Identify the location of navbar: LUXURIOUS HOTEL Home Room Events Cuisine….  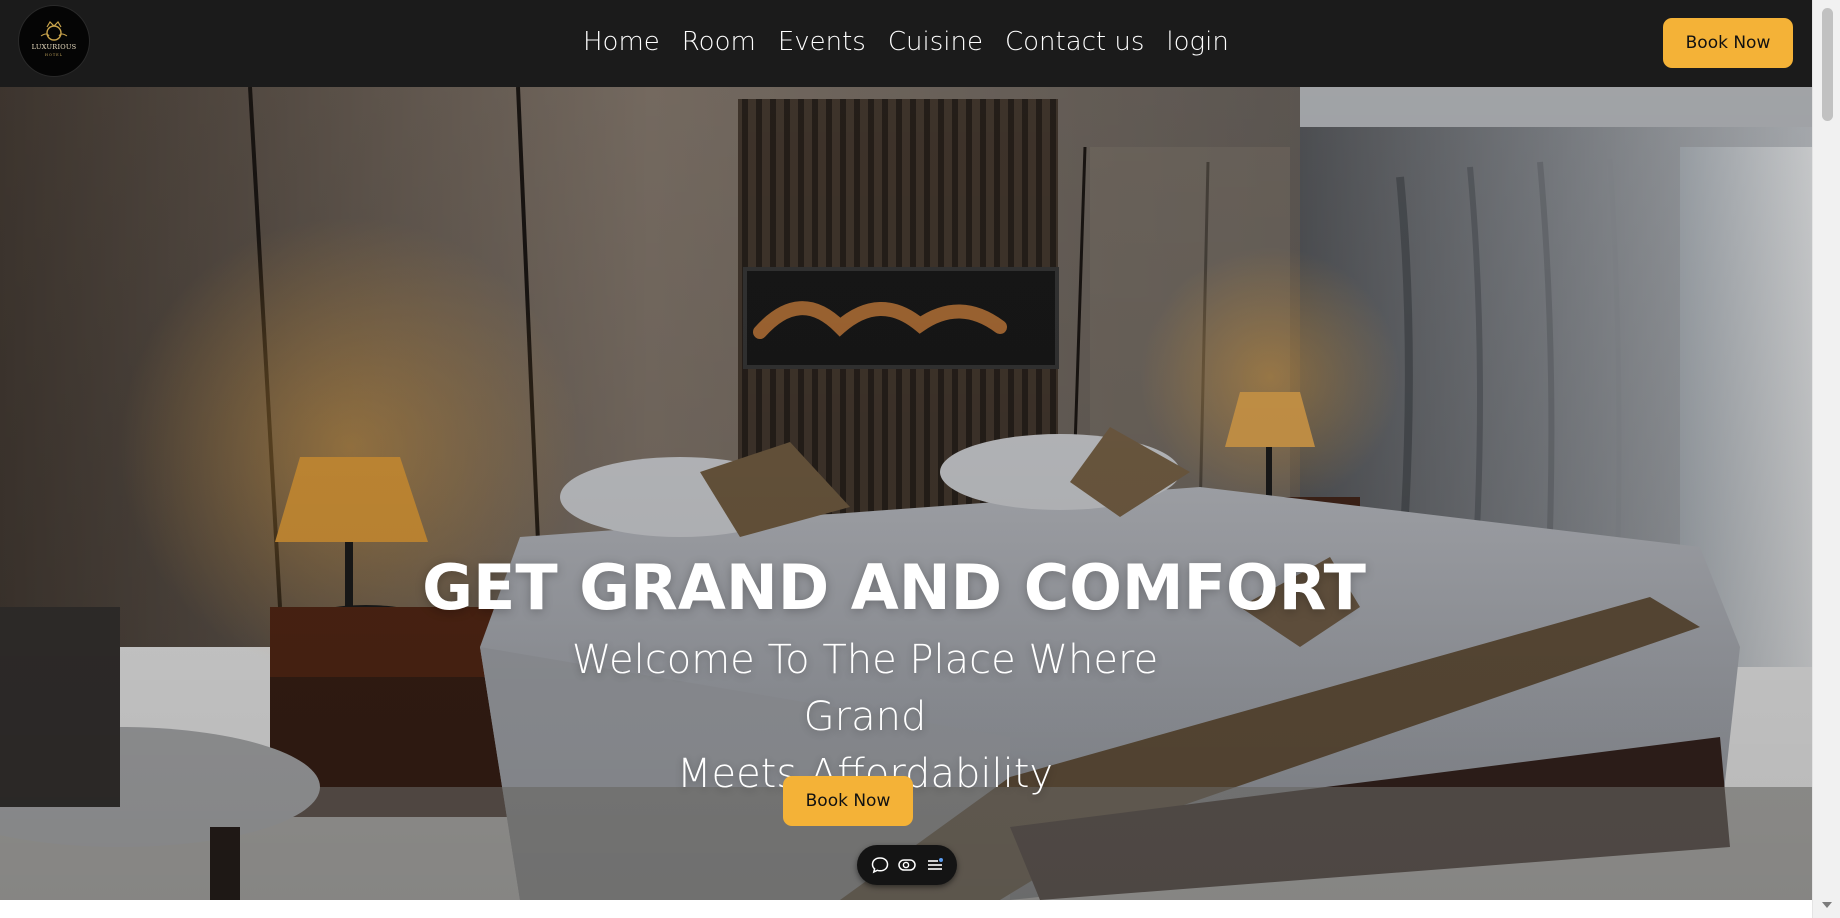
(906, 43).